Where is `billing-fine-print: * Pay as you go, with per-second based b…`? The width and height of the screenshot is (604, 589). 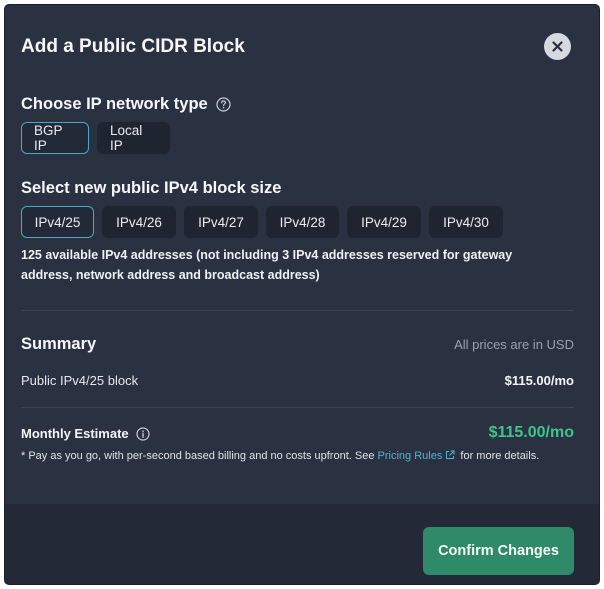
billing-fine-print: * Pay as you go, with per-second based b… is located at coordinates (286, 456).